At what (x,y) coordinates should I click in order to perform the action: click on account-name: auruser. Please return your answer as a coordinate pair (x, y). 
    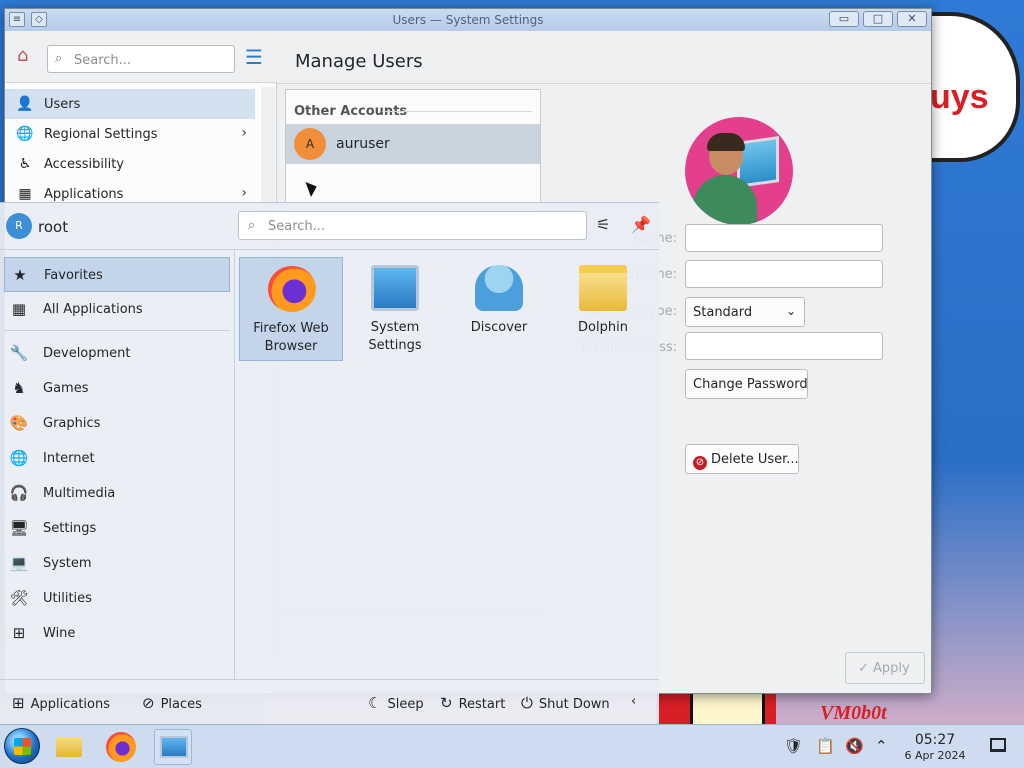
    Looking at the image, I should click on (363, 144).